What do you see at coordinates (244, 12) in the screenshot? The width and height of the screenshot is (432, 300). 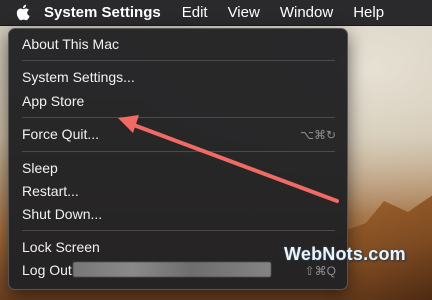 I see `menubar-item-view: View` at bounding box center [244, 12].